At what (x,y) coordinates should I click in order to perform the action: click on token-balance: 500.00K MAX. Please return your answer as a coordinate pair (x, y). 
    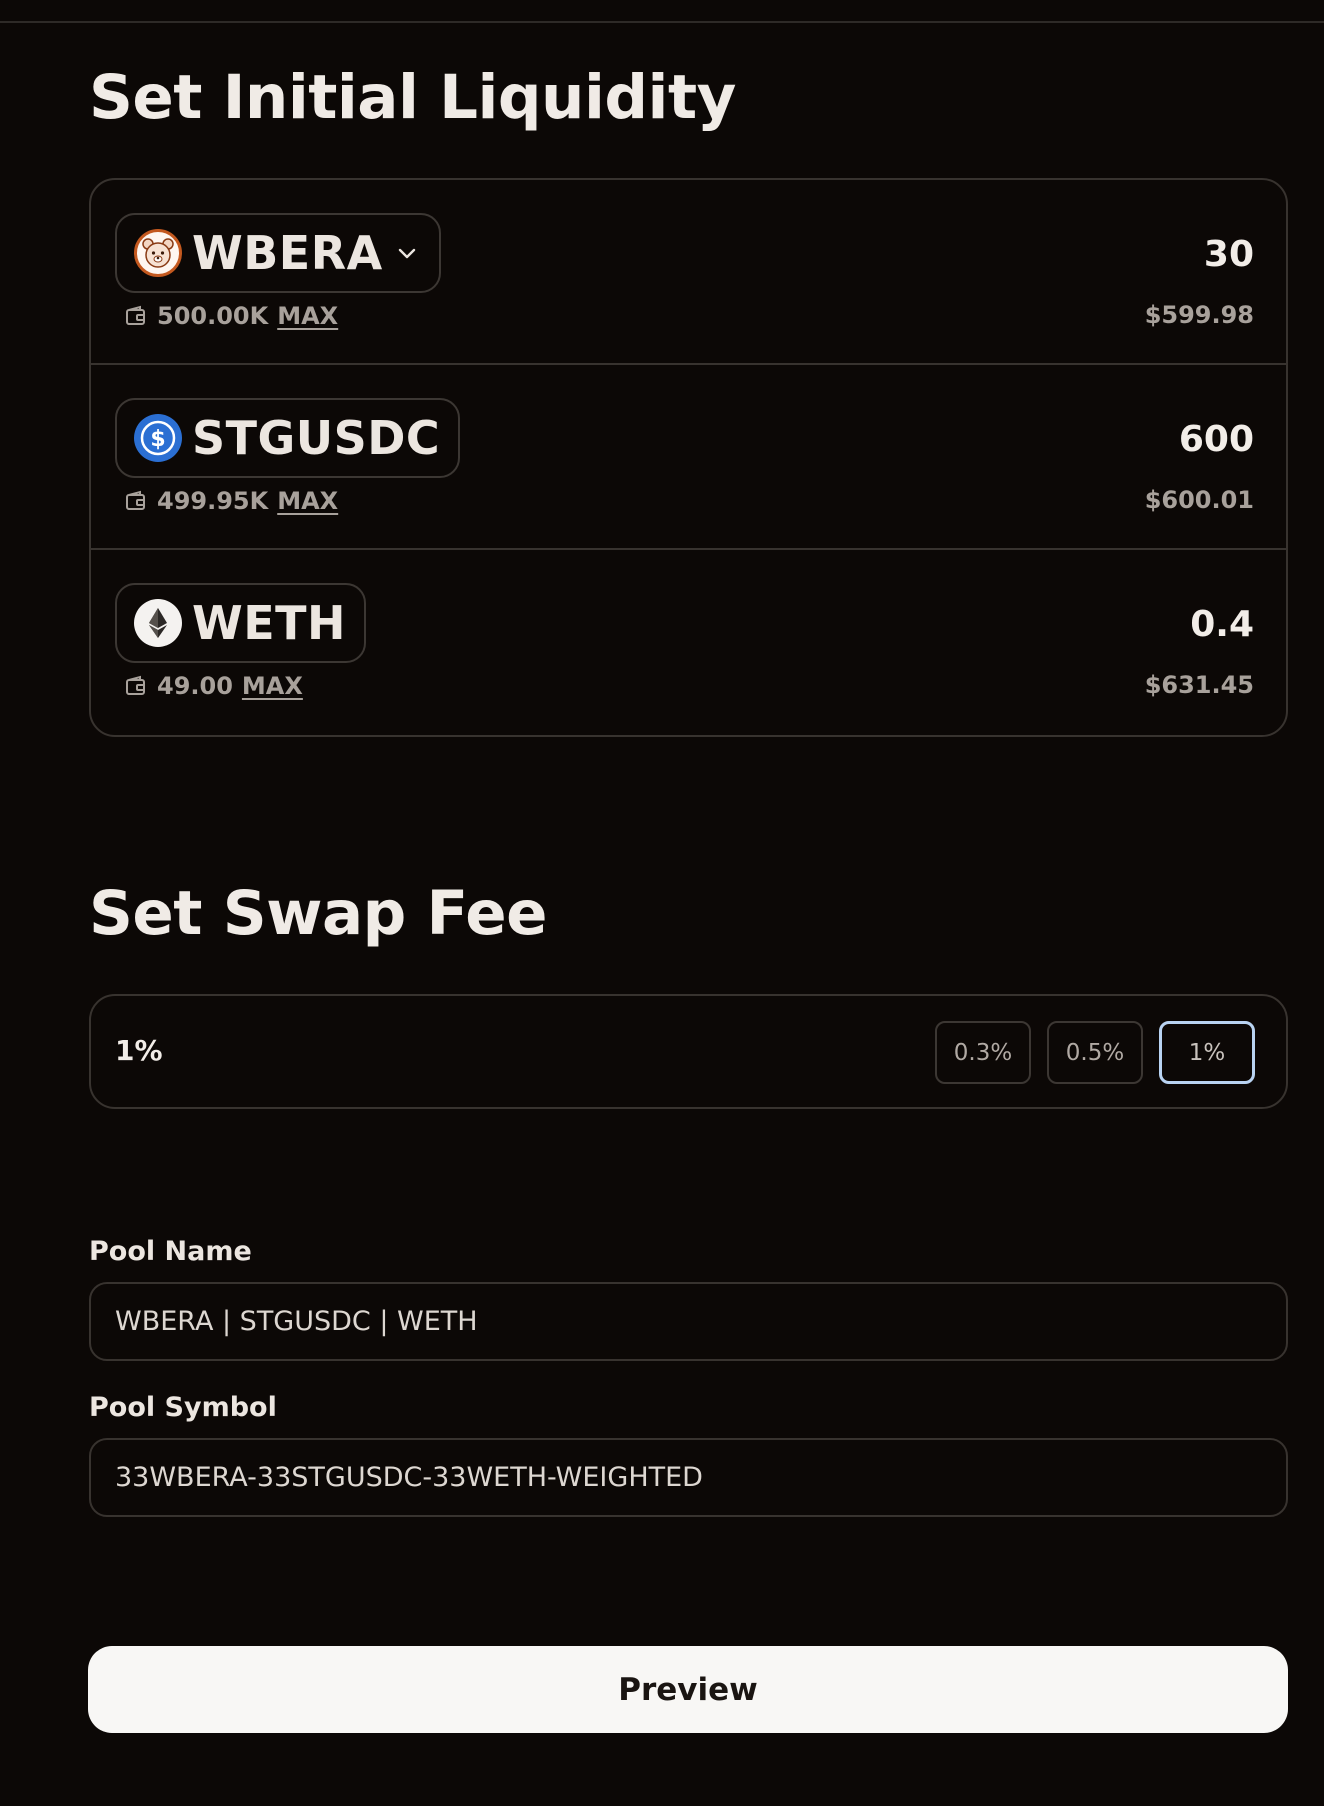
    Looking at the image, I should click on (231, 316).